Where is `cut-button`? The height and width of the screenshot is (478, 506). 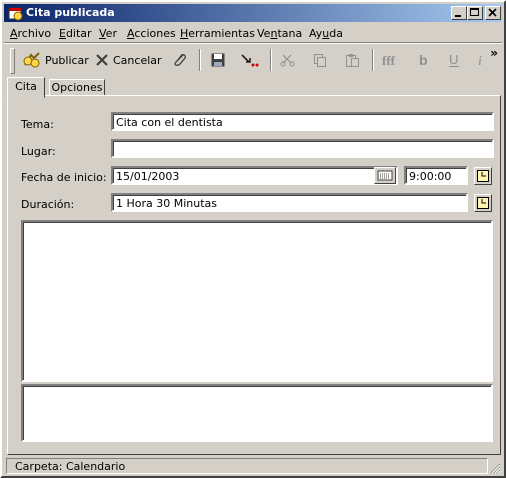 cut-button is located at coordinates (288, 60).